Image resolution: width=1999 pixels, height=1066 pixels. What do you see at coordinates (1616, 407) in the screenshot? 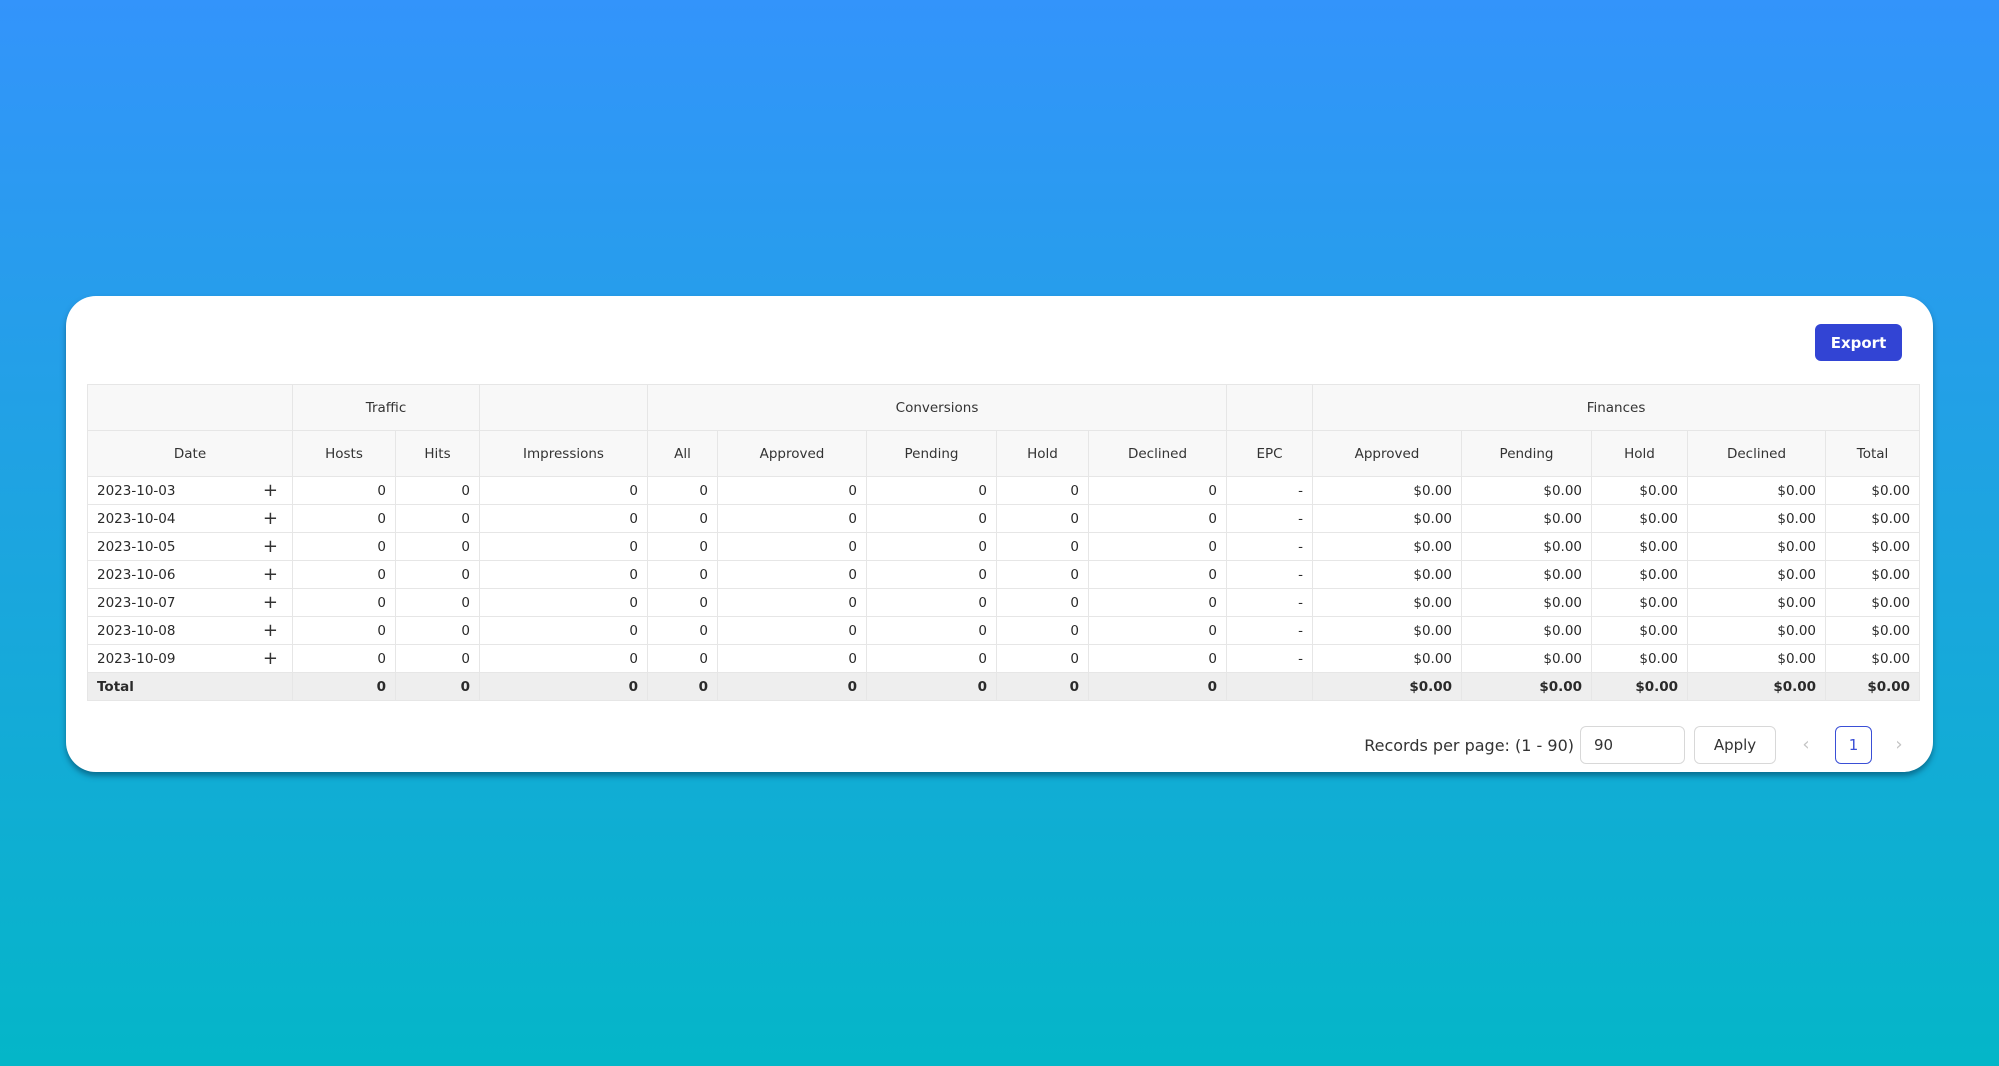
I see `group-header-finances: Finances` at bounding box center [1616, 407].